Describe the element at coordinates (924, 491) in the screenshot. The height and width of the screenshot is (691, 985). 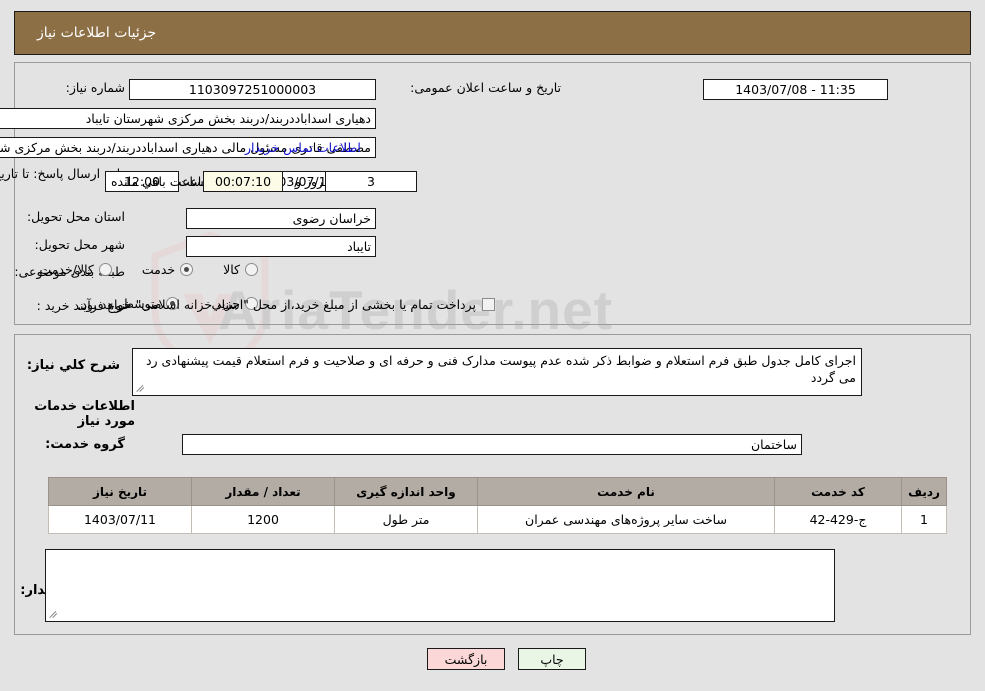
I see `col-index: ردیف` at that location.